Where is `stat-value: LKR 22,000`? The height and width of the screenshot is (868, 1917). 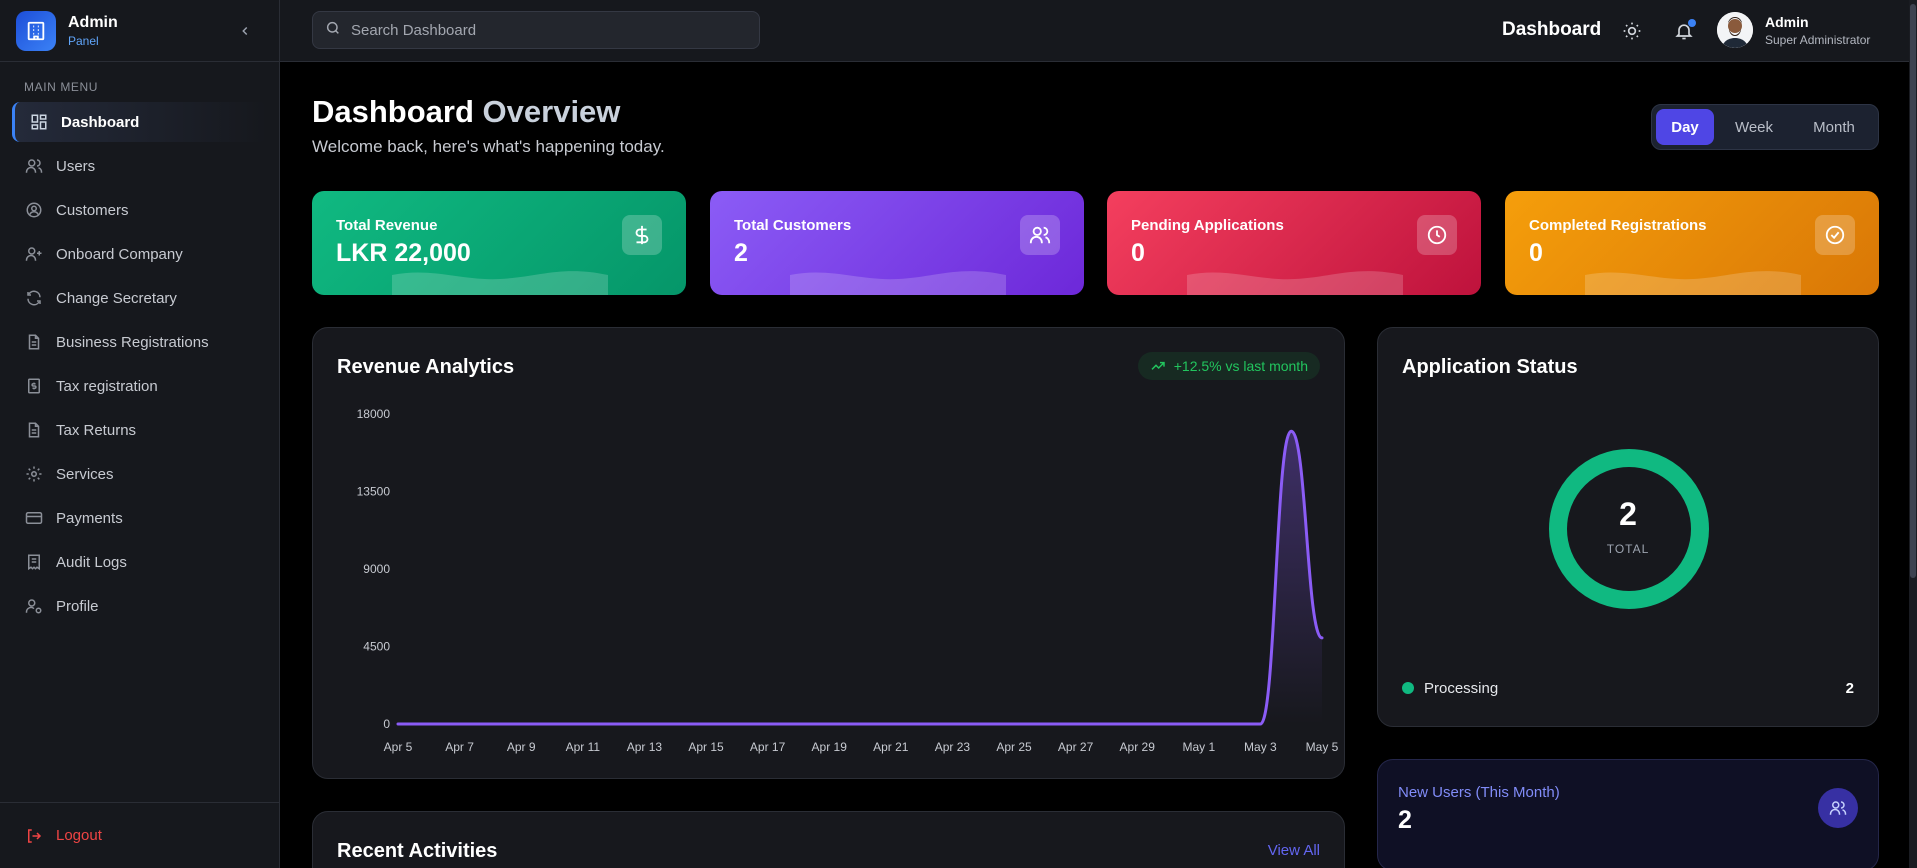
stat-value: LKR 22,000 is located at coordinates (403, 253).